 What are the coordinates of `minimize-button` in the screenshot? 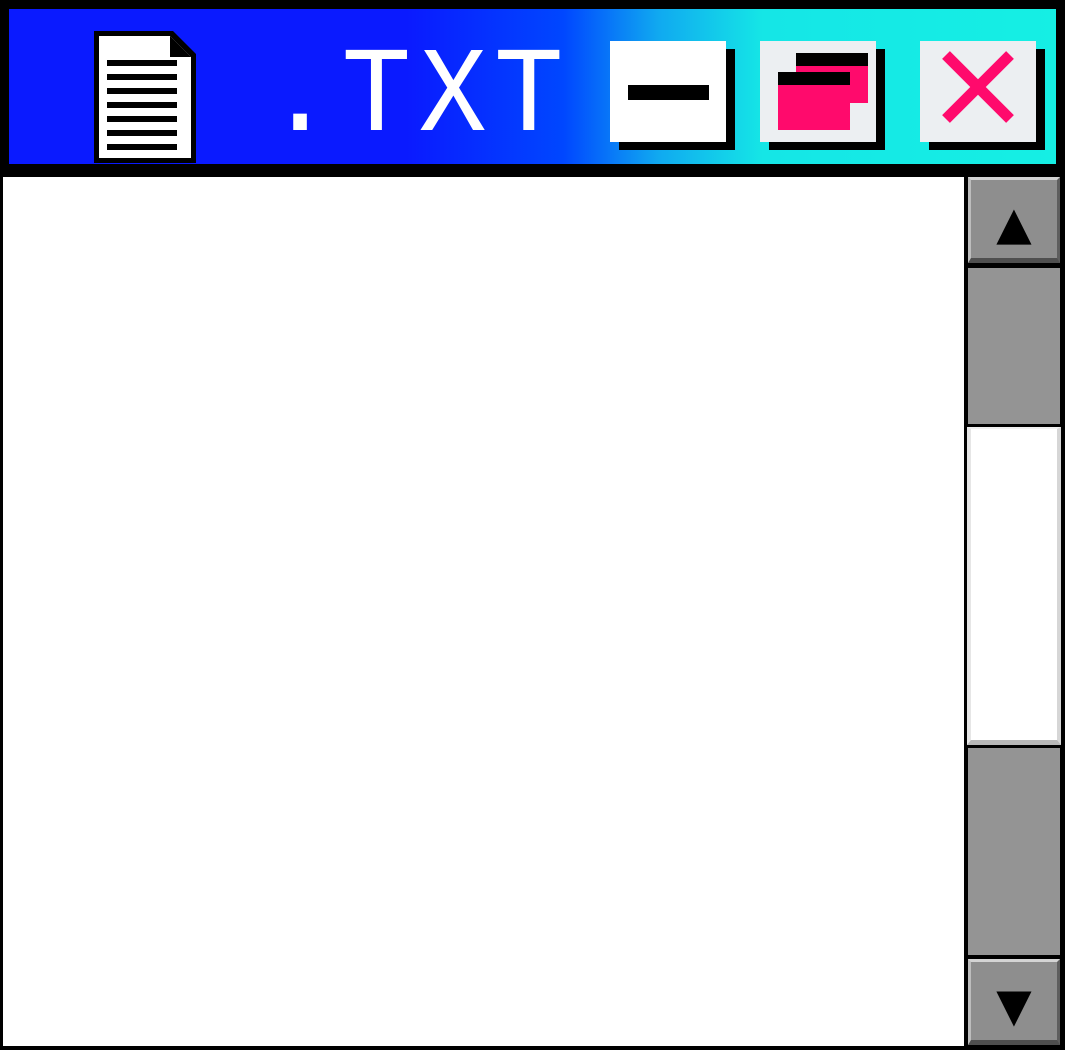 It's located at (668, 91).